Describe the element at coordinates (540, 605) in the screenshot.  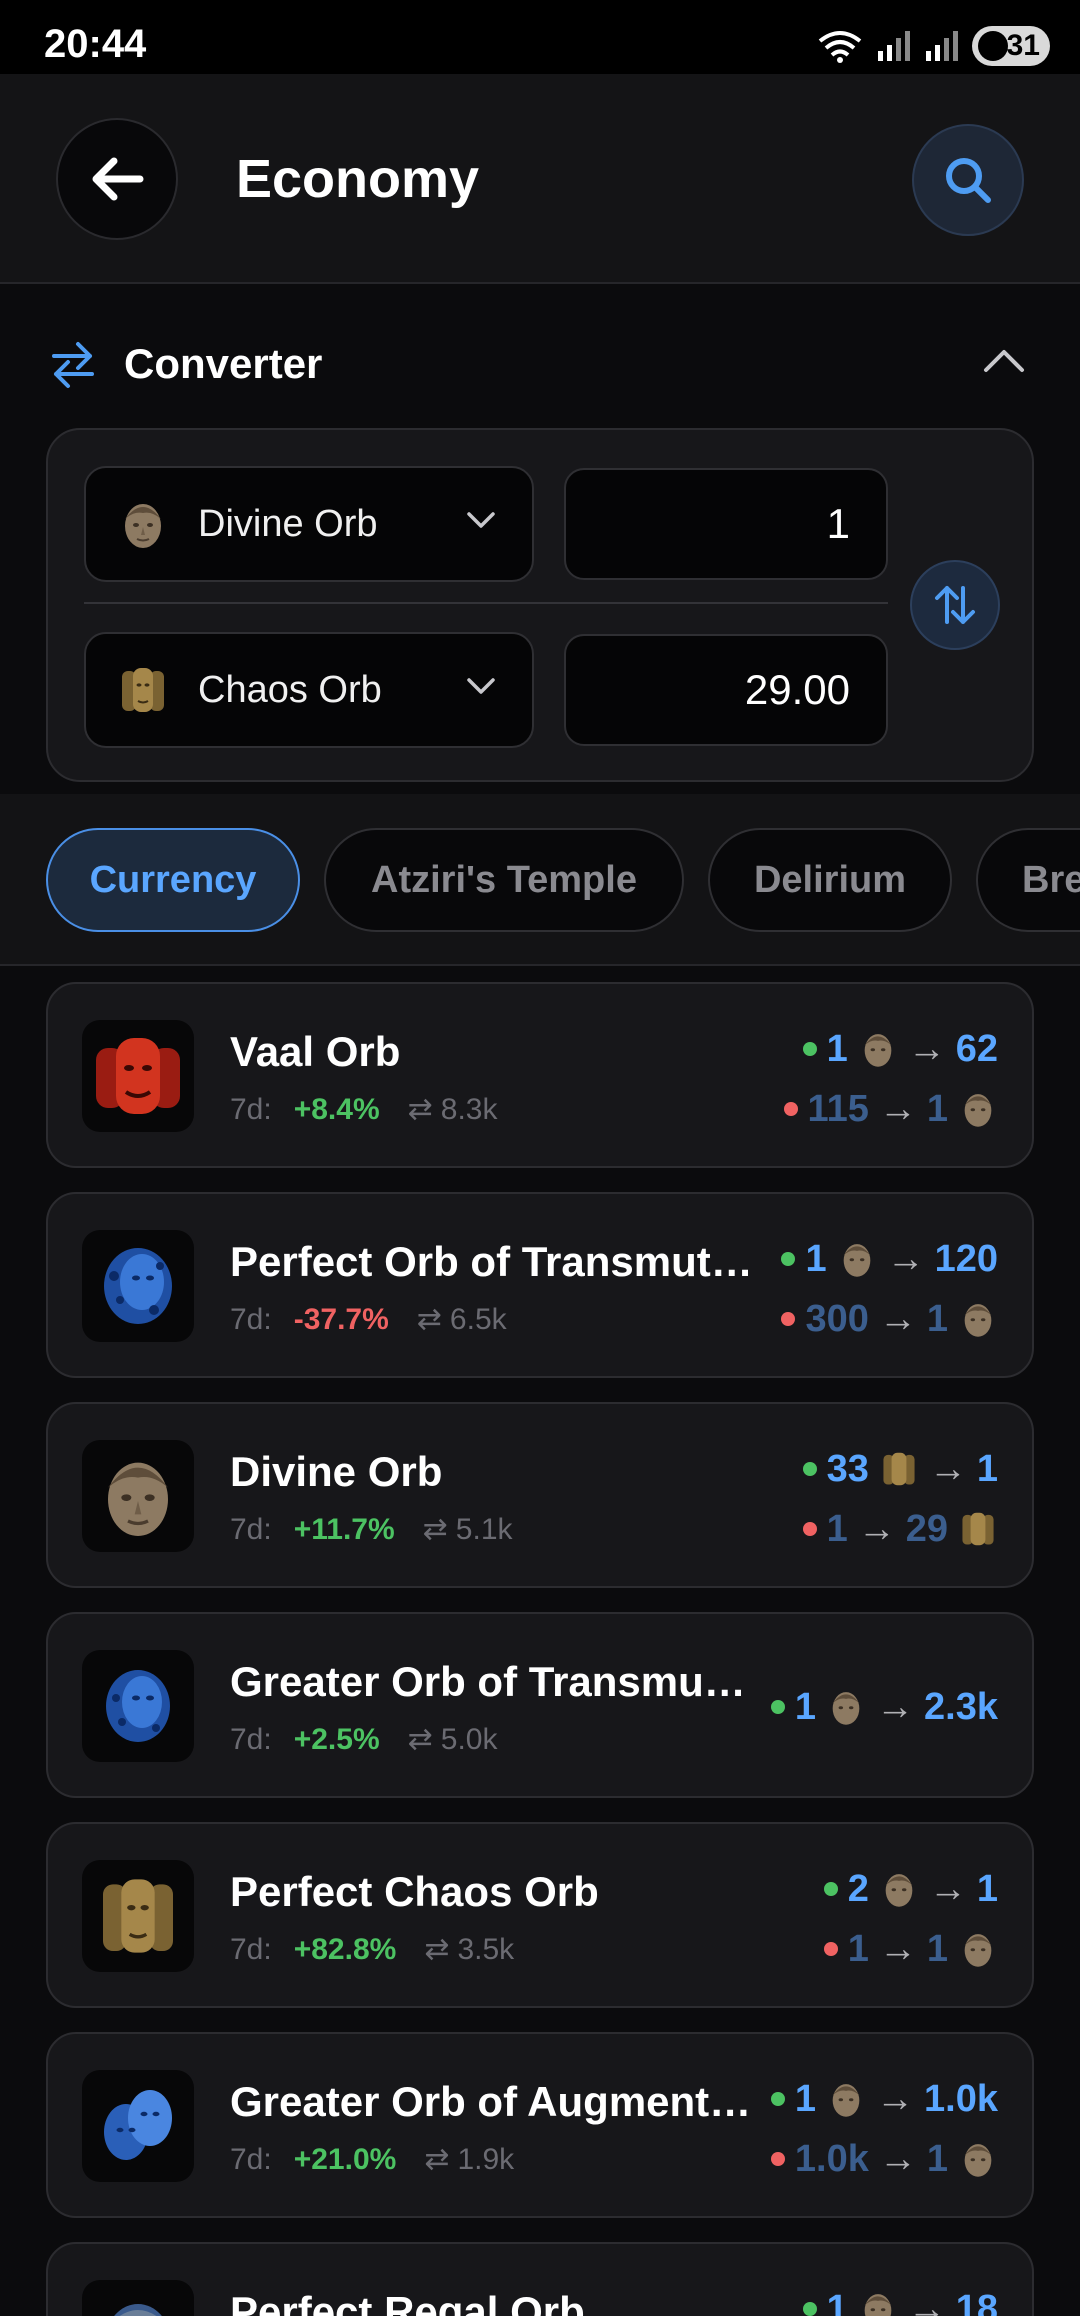
I see `converter-card: Divine Orb 1 Chaos Orb 29.00` at that location.